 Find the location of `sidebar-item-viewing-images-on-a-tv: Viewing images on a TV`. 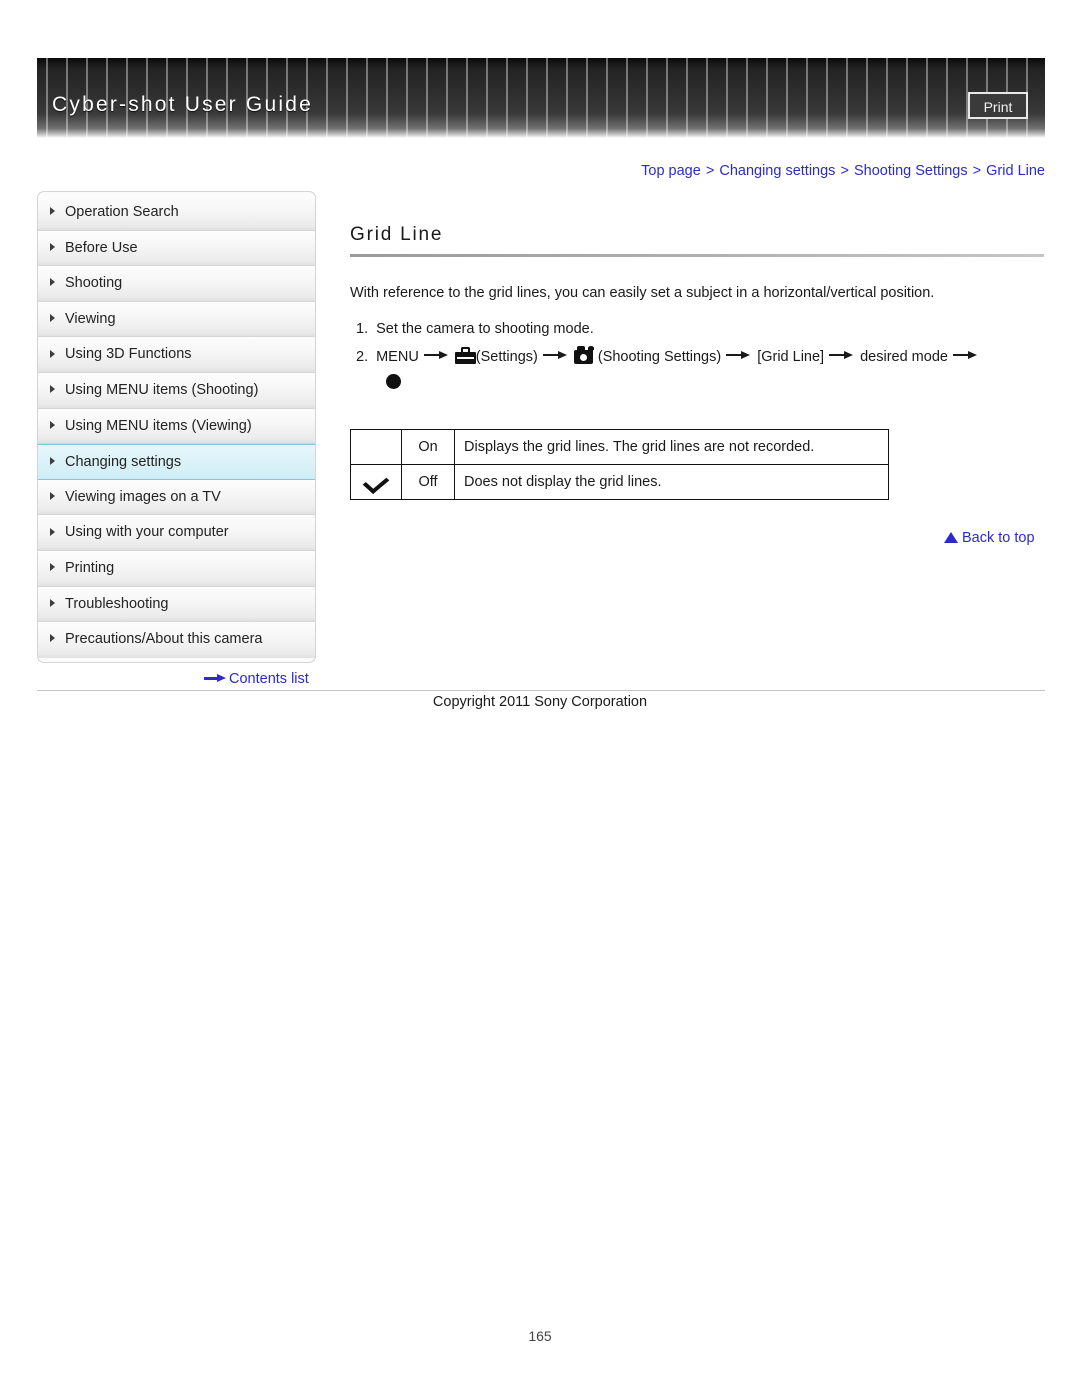

sidebar-item-viewing-images-on-a-tv: Viewing images on a TV is located at coordinates (176, 497).